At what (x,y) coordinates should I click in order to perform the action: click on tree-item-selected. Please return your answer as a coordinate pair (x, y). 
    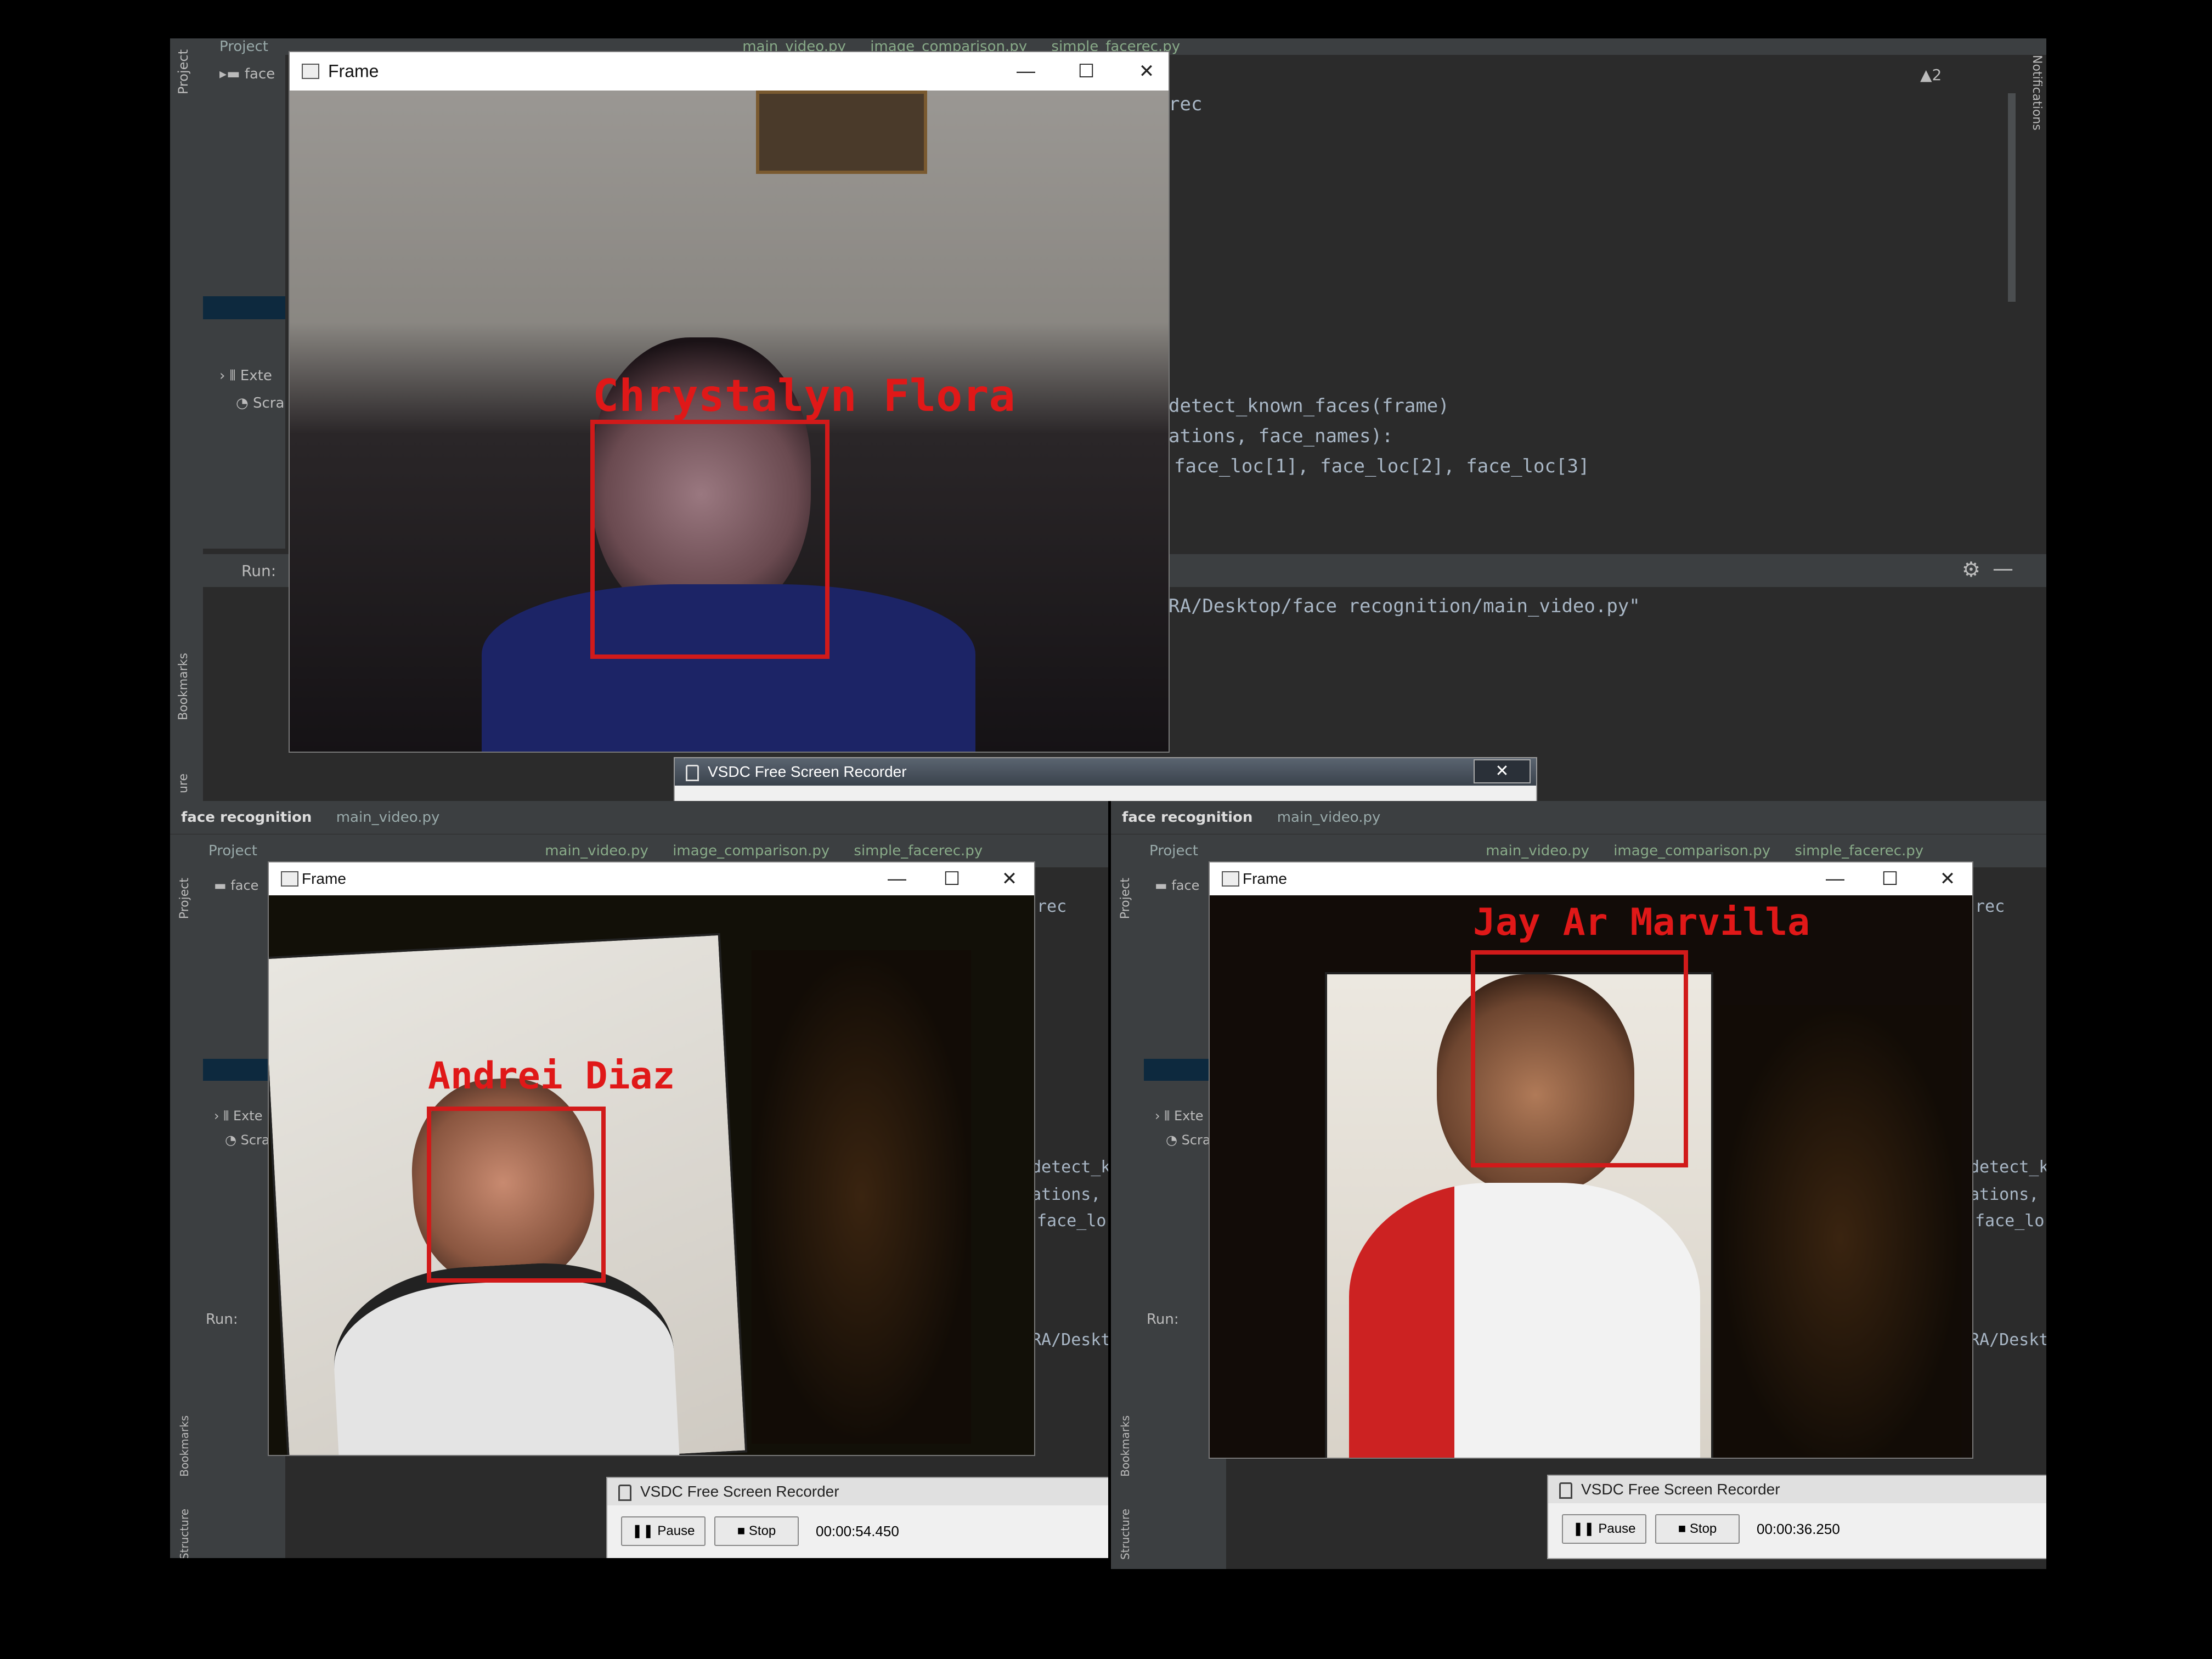
    Looking at the image, I should click on (244, 307).